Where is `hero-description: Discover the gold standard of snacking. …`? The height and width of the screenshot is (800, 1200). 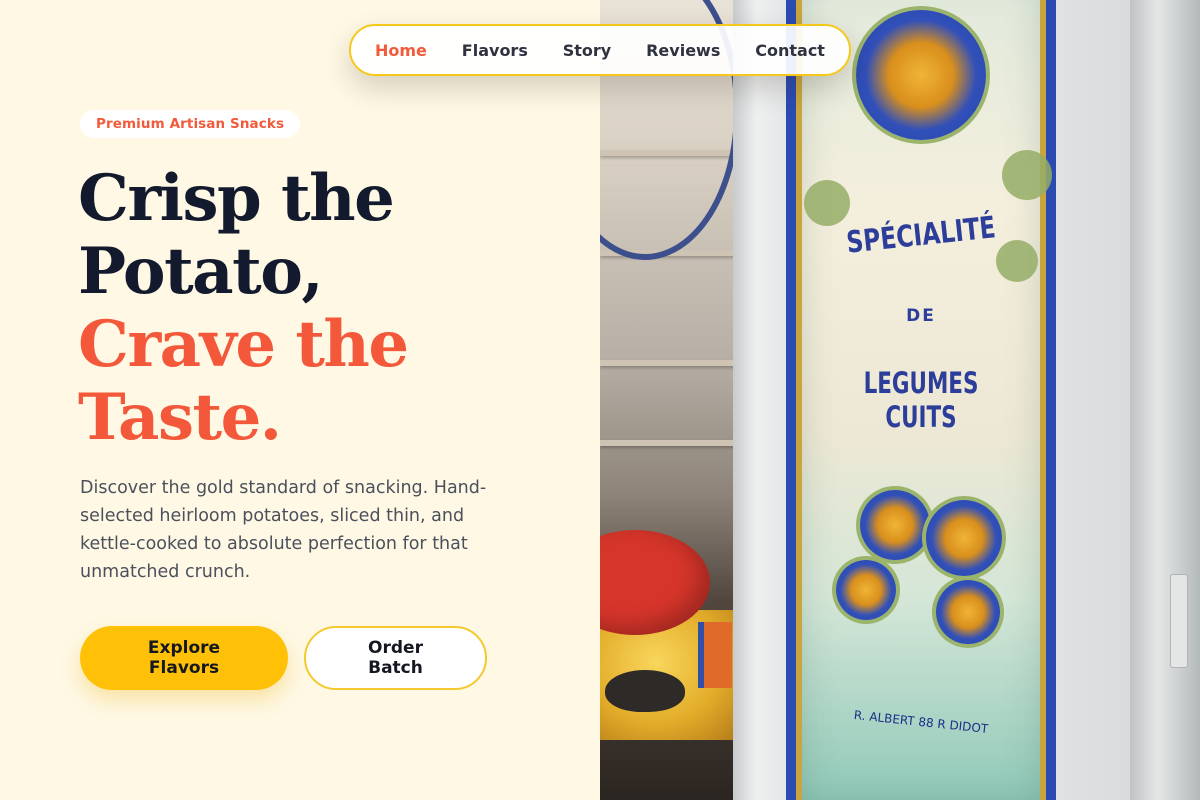
hero-description: Discover the gold standard of snacking. … is located at coordinates (283, 530).